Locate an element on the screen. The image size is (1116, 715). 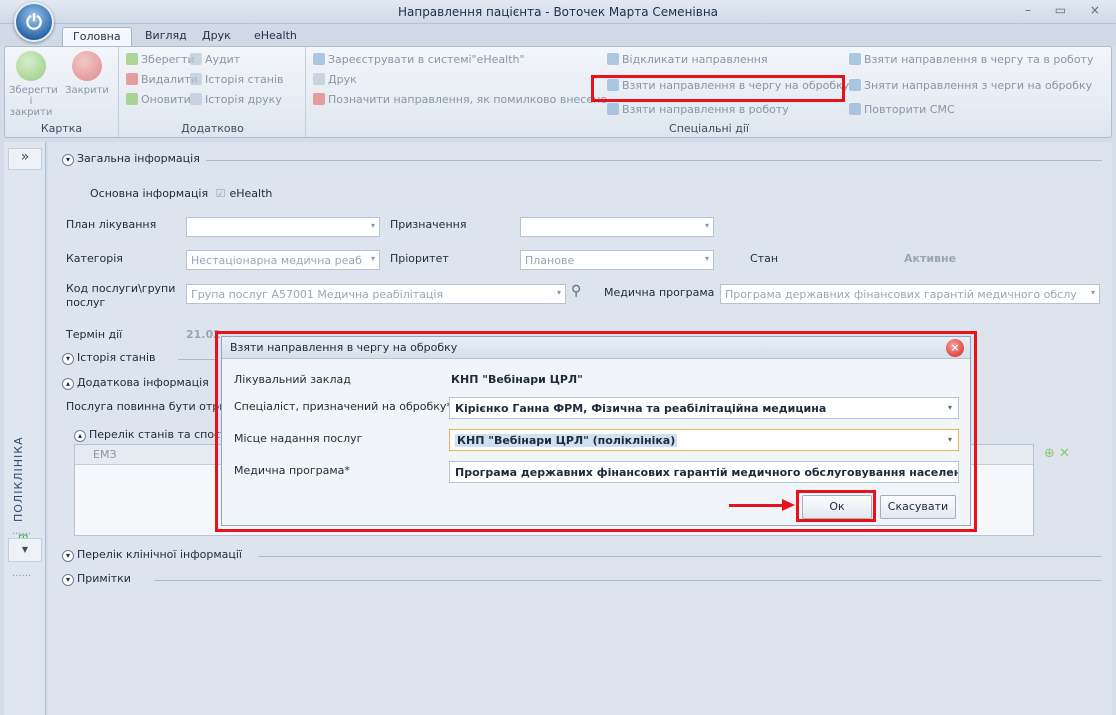
print-button: Друк is located at coordinates (335, 80).